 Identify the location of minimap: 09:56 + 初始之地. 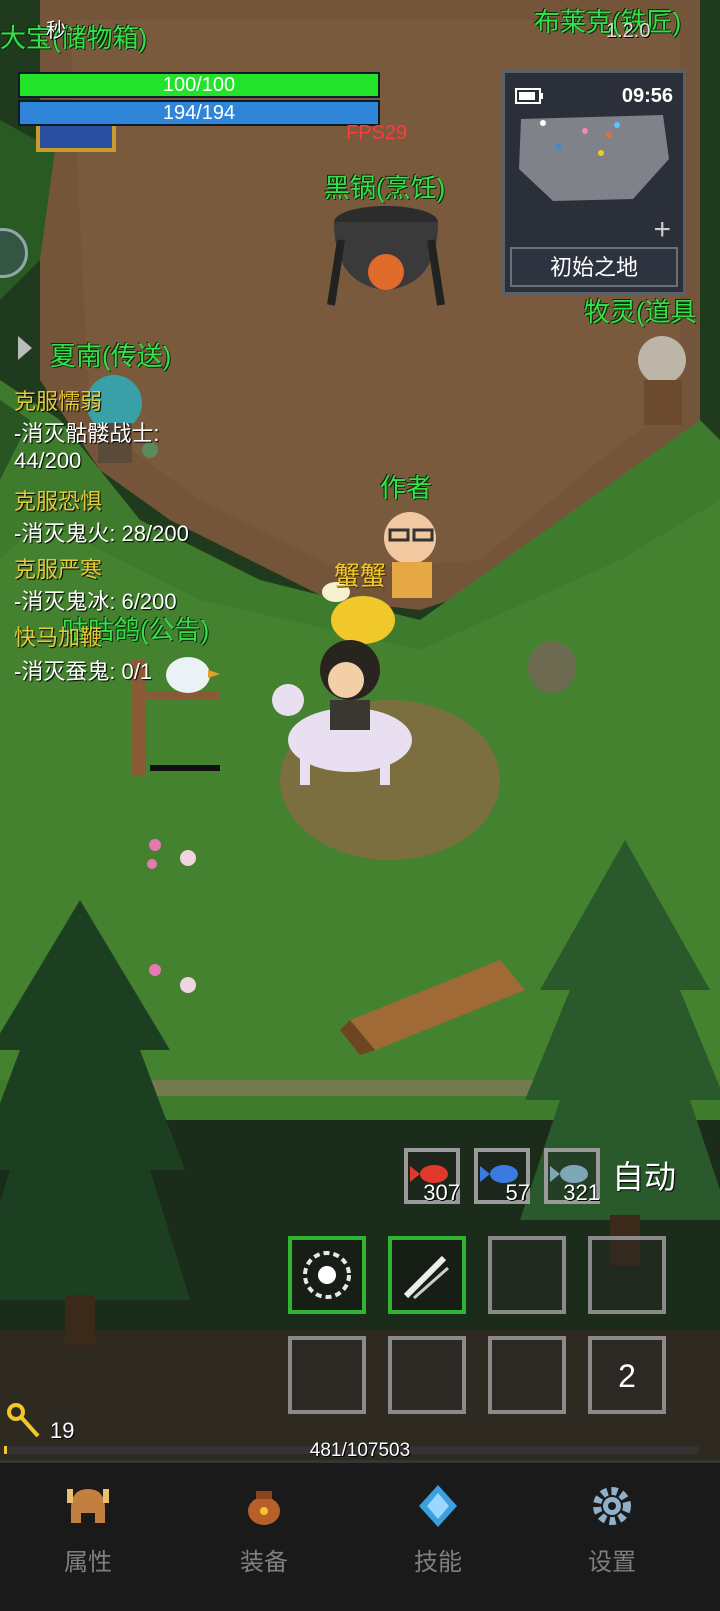
(594, 182).